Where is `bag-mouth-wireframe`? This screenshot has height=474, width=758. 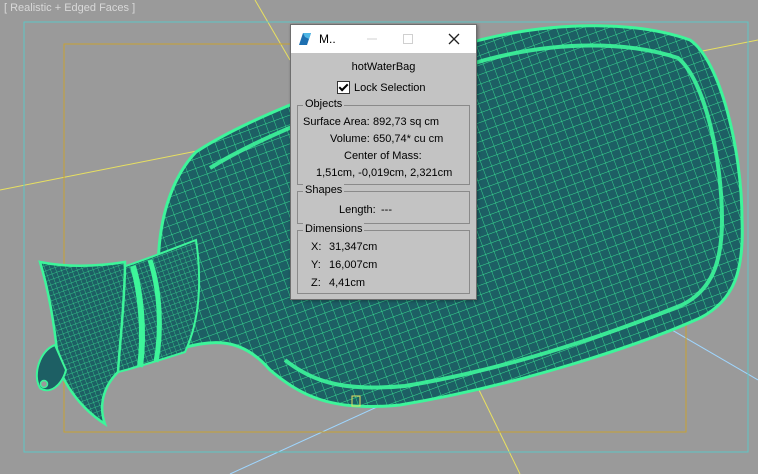
bag-mouth-wireframe is located at coordinates (82, 343).